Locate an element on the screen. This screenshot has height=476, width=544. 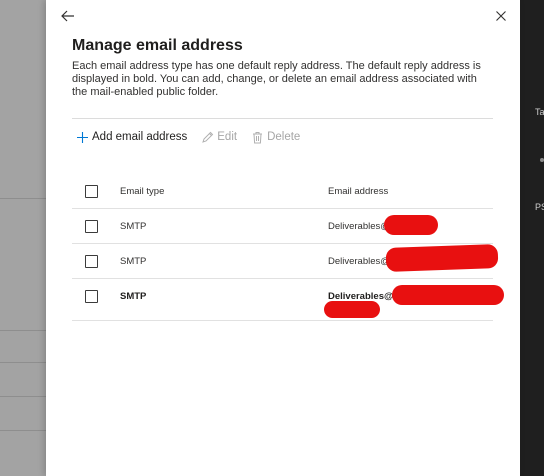
delete-label: Delete is located at coordinates (284, 137).